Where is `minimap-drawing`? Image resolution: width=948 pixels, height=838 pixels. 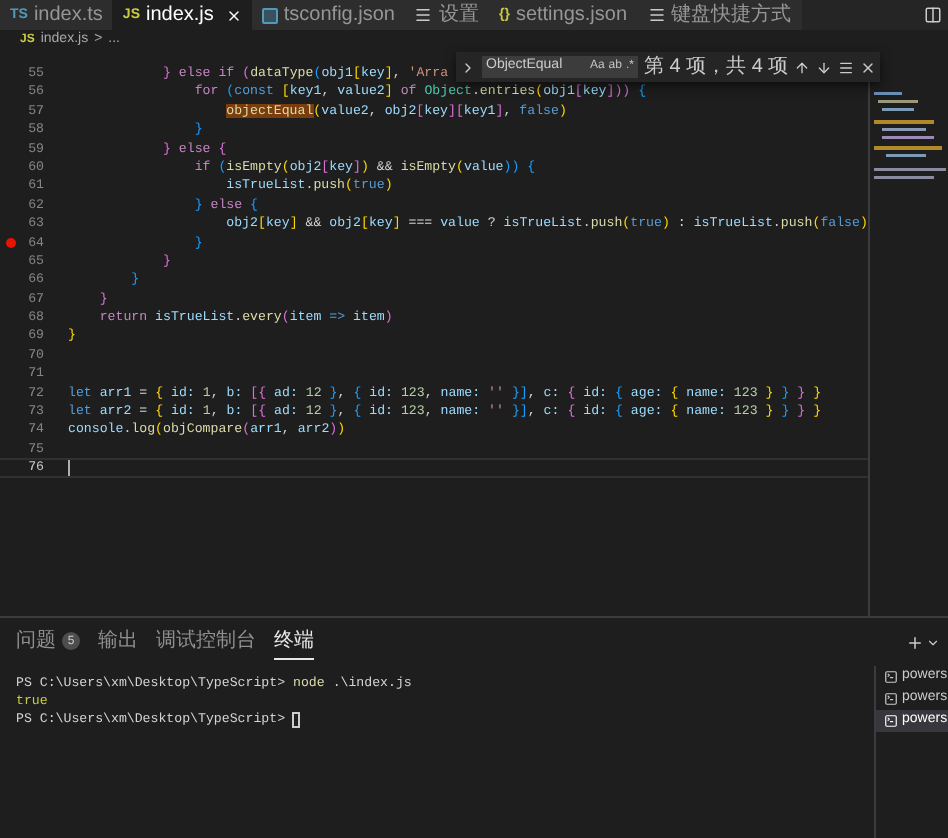 minimap-drawing is located at coordinates (909, 137).